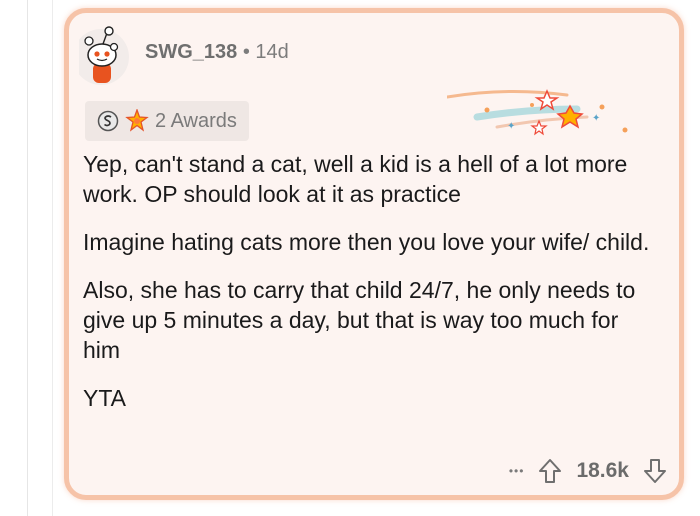 The height and width of the screenshot is (516, 700). I want to click on comment-age: 14d, so click(272, 52).